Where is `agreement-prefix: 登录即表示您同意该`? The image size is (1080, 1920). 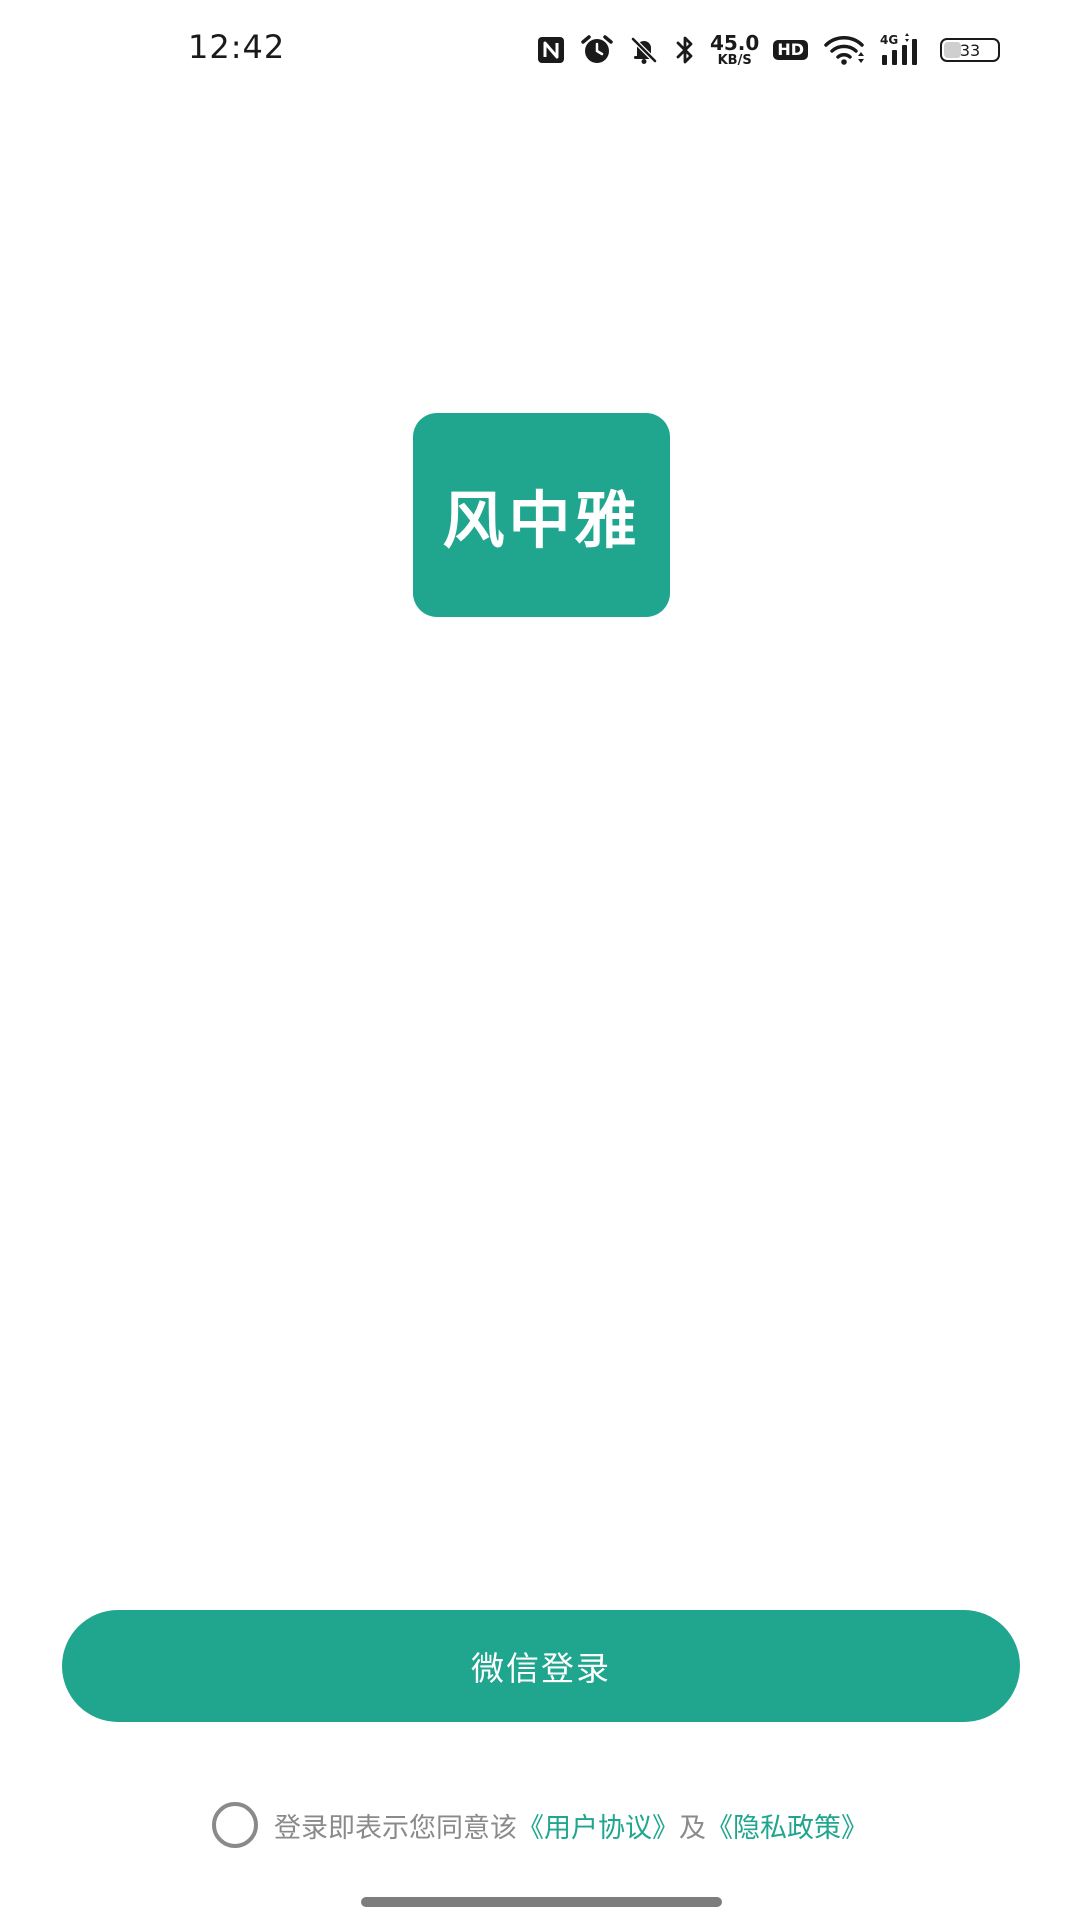
agreement-prefix: 登录即表示您同意该 is located at coordinates (395, 1828).